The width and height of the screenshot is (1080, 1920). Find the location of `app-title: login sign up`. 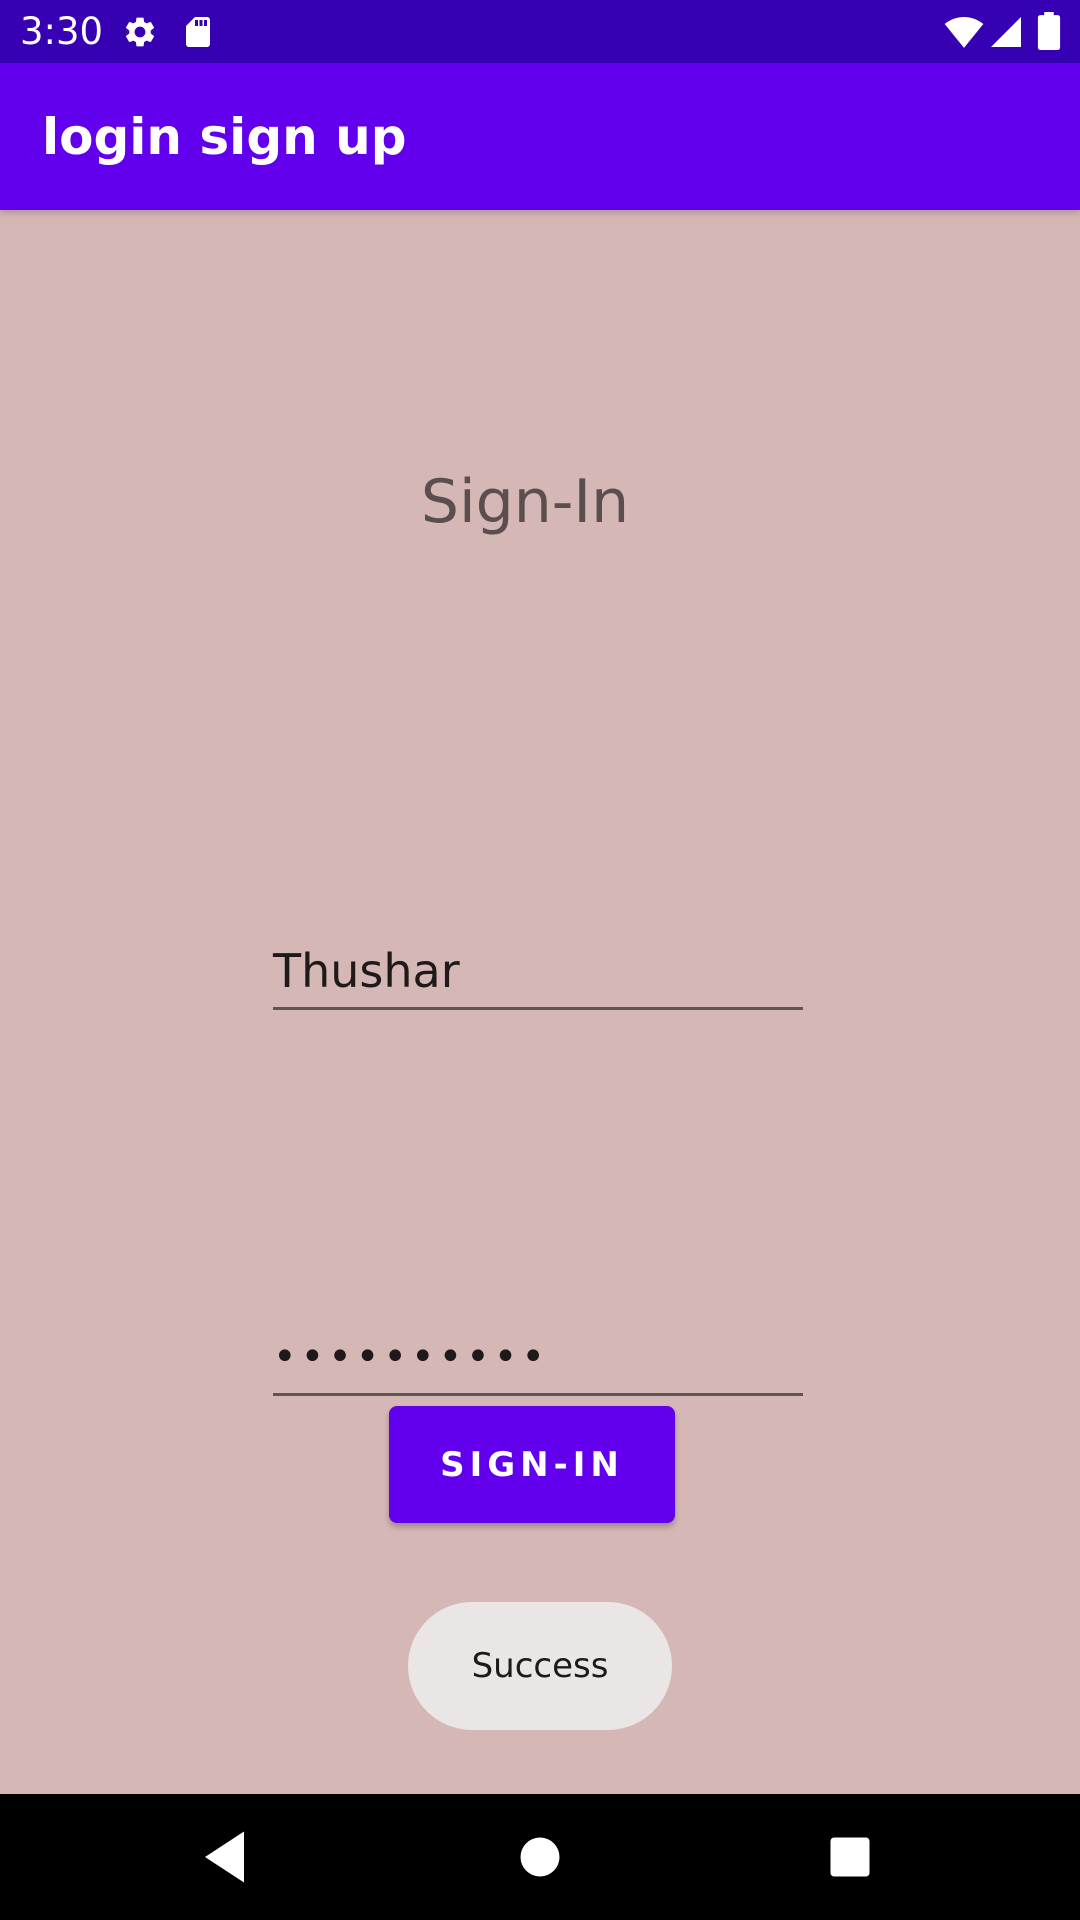

app-title: login sign up is located at coordinates (224, 137).